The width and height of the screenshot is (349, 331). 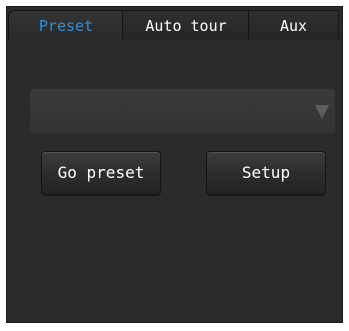 What do you see at coordinates (293, 25) in the screenshot?
I see `tab-aux: Aux` at bounding box center [293, 25].